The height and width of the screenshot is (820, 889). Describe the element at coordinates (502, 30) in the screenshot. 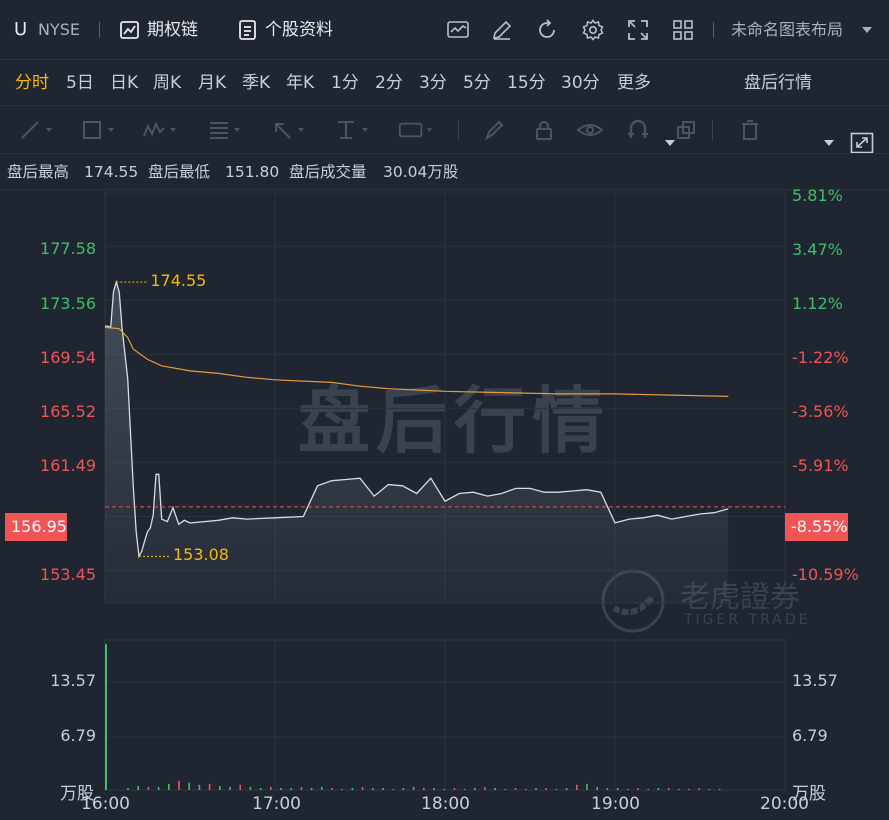

I see `edit-icon` at that location.